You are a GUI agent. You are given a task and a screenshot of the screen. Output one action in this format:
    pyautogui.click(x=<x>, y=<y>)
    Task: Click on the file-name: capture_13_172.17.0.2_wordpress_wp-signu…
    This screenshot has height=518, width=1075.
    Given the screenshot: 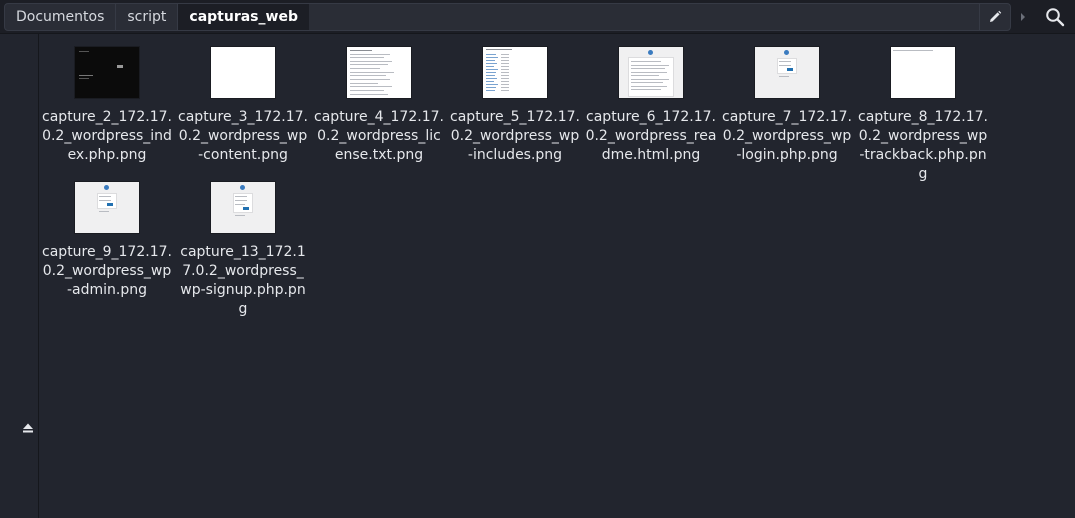 What is the action you would take?
    pyautogui.click(x=243, y=280)
    